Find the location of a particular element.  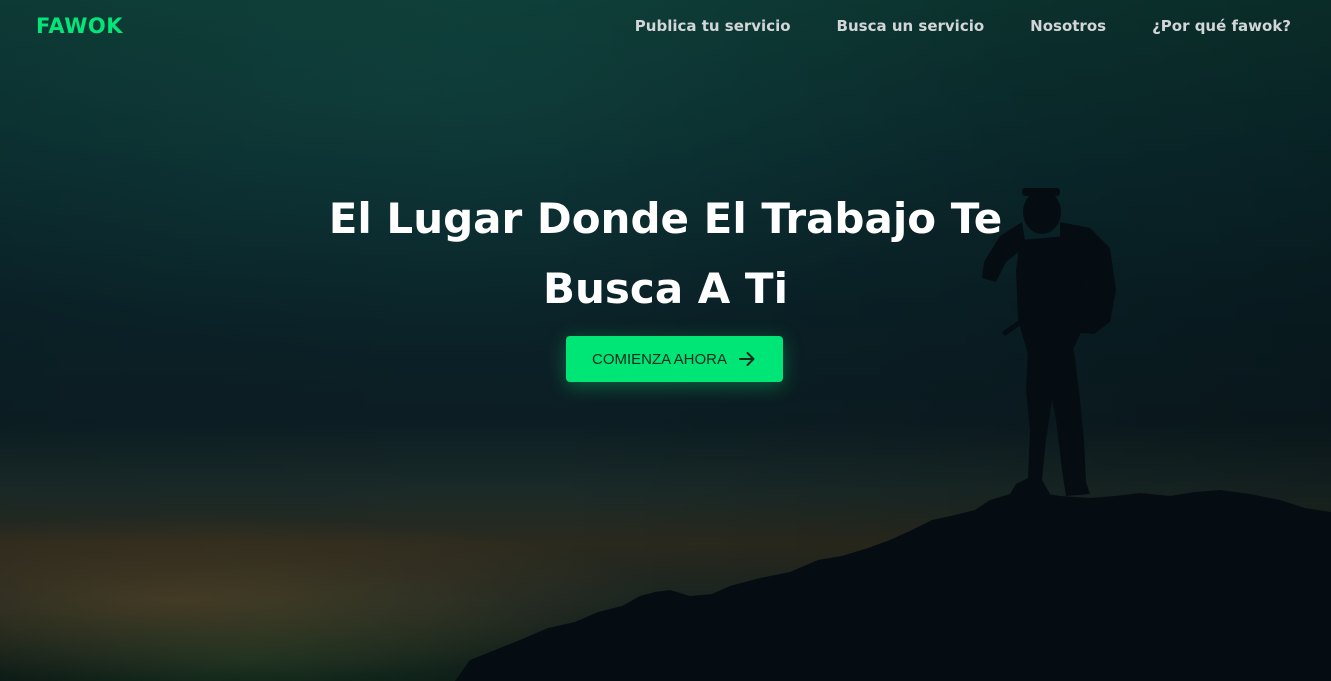

nav-link-publica-tu-servicio: Publica tu servicio is located at coordinates (713, 26).